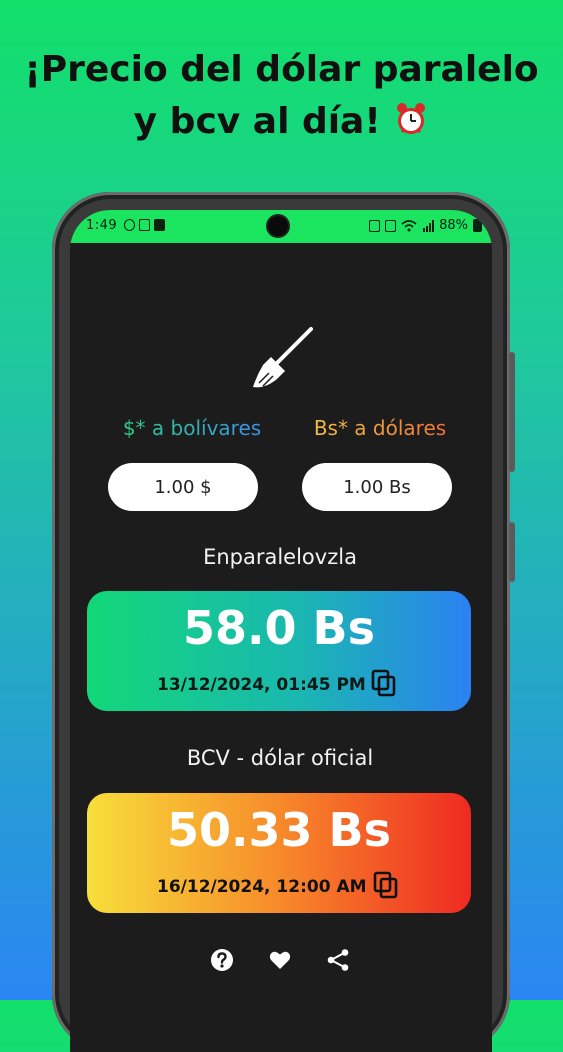 The width and height of the screenshot is (563, 1052). I want to click on headline-line-2-text: y bcv al día!, so click(257, 121).